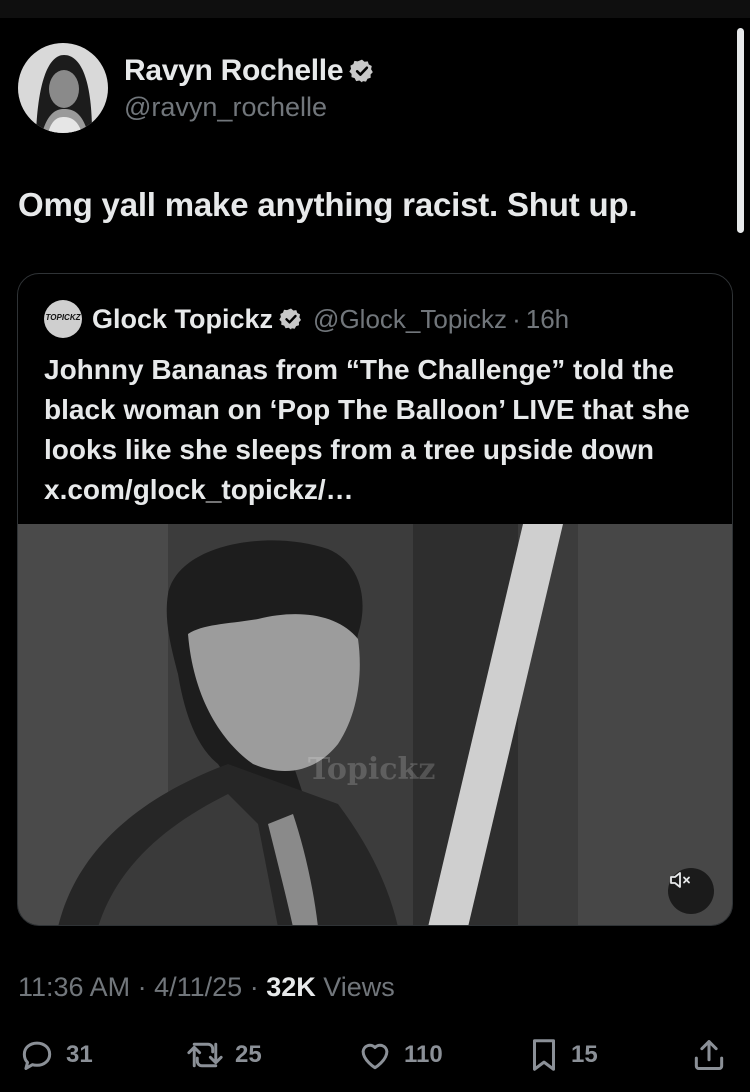 This screenshot has width=750, height=1092. Describe the element at coordinates (562, 1055) in the screenshot. I see `bookmark-button: 15` at that location.